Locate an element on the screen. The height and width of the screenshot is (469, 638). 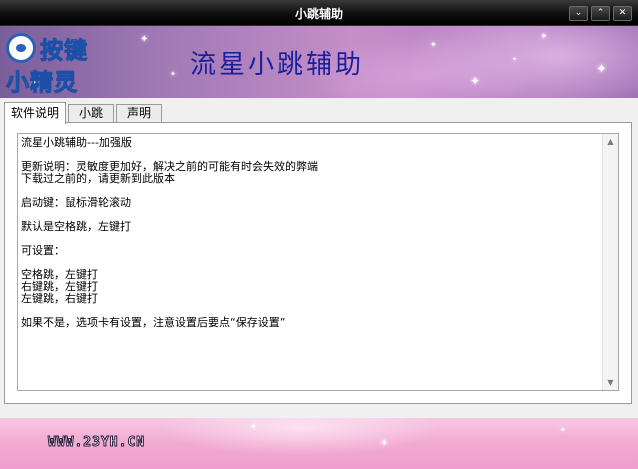
scroll-up-icon: ▲ is located at coordinates (610, 141).